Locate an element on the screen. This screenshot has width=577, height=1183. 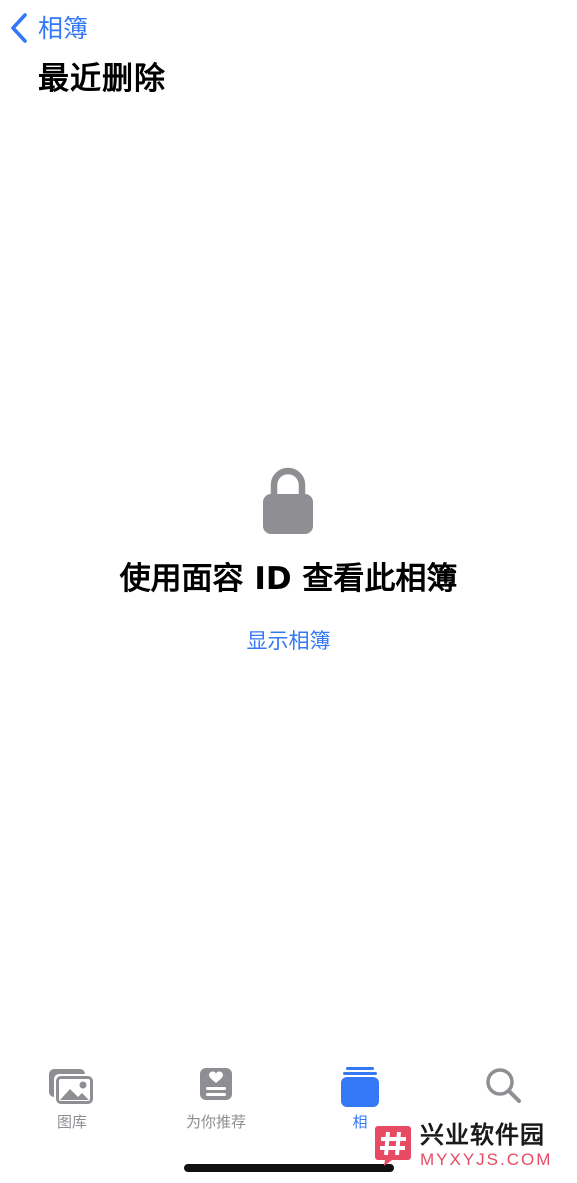
back-button-label: 相簿 is located at coordinates (63, 28).